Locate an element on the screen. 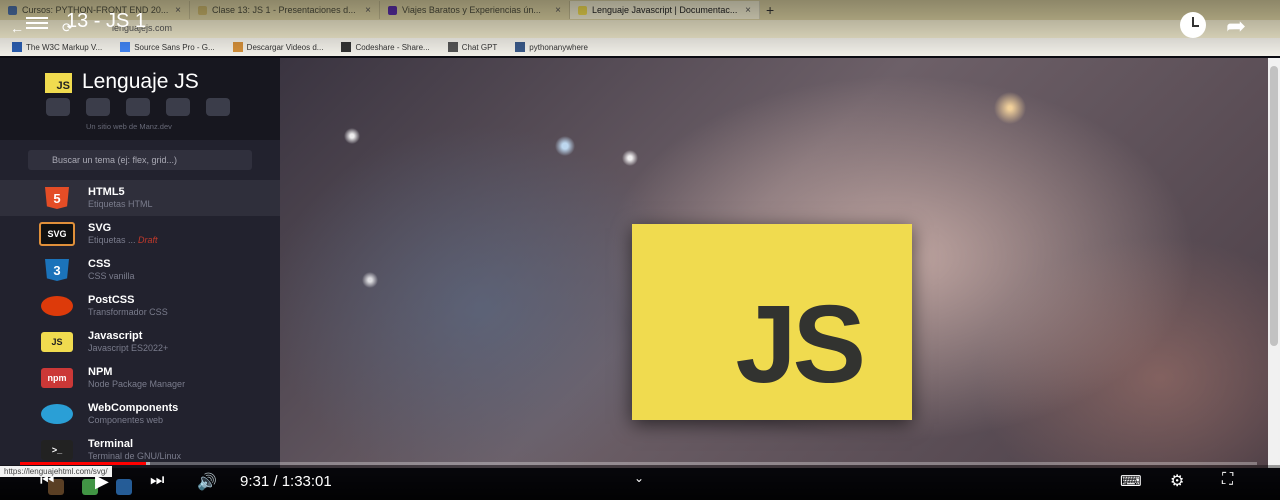 This screenshot has width=1280, height=500. video-title: 13 - JS 1 is located at coordinates (106, 21).